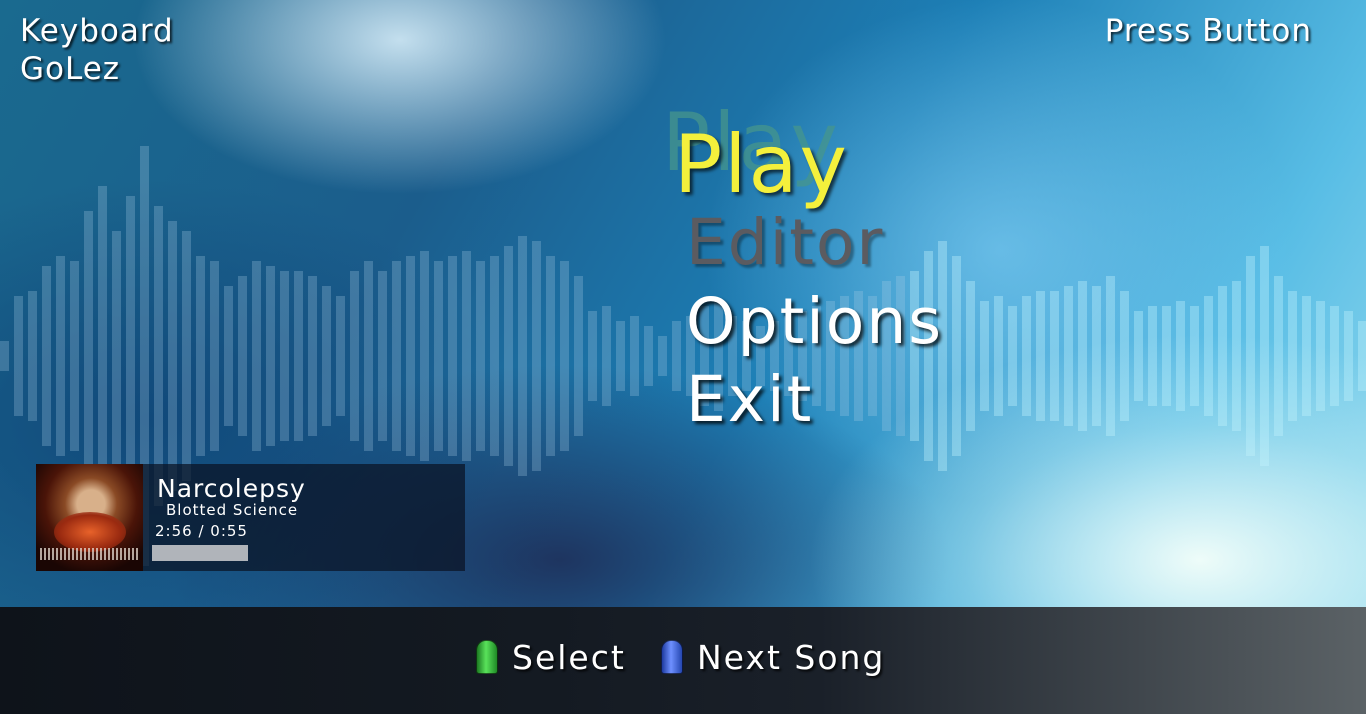  I want to click on song-progress-bar, so click(200, 553).